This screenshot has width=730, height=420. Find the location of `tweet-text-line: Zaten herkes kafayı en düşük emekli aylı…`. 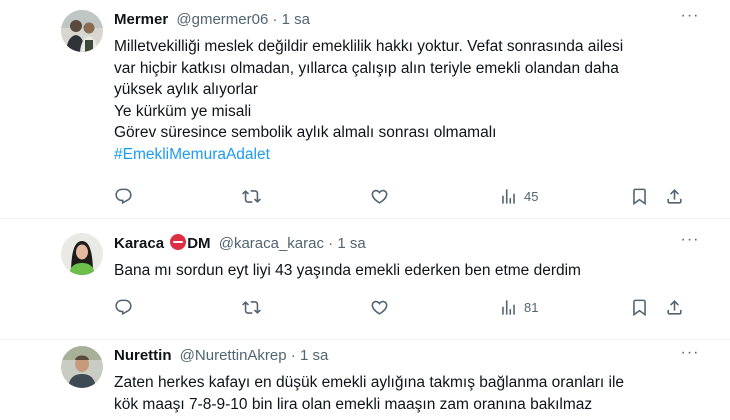

tweet-text-line: Zaten herkes kafayı en düşük emekli aylı… is located at coordinates (369, 382).